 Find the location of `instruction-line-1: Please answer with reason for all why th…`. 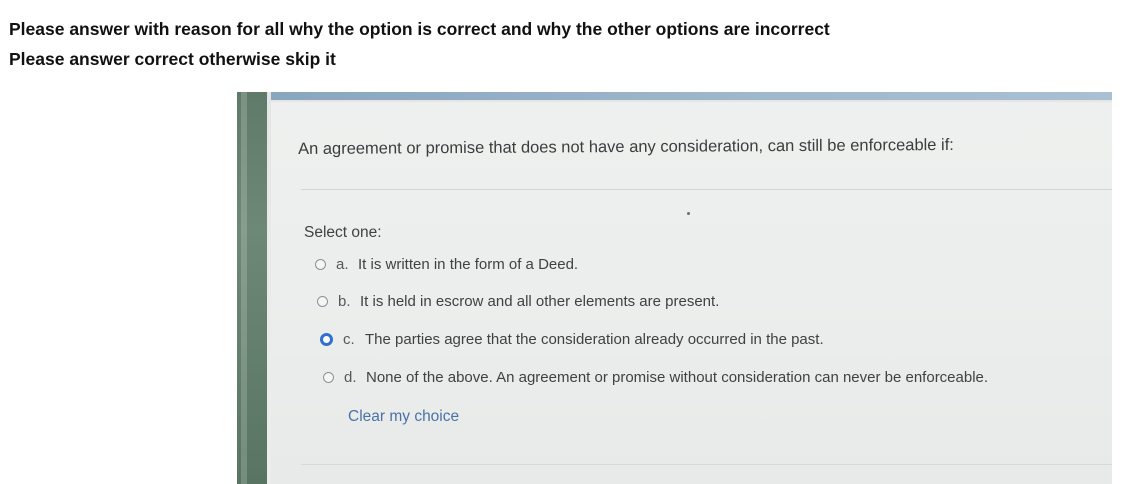

instruction-line-1: Please answer with reason for all why th… is located at coordinates (419, 29).